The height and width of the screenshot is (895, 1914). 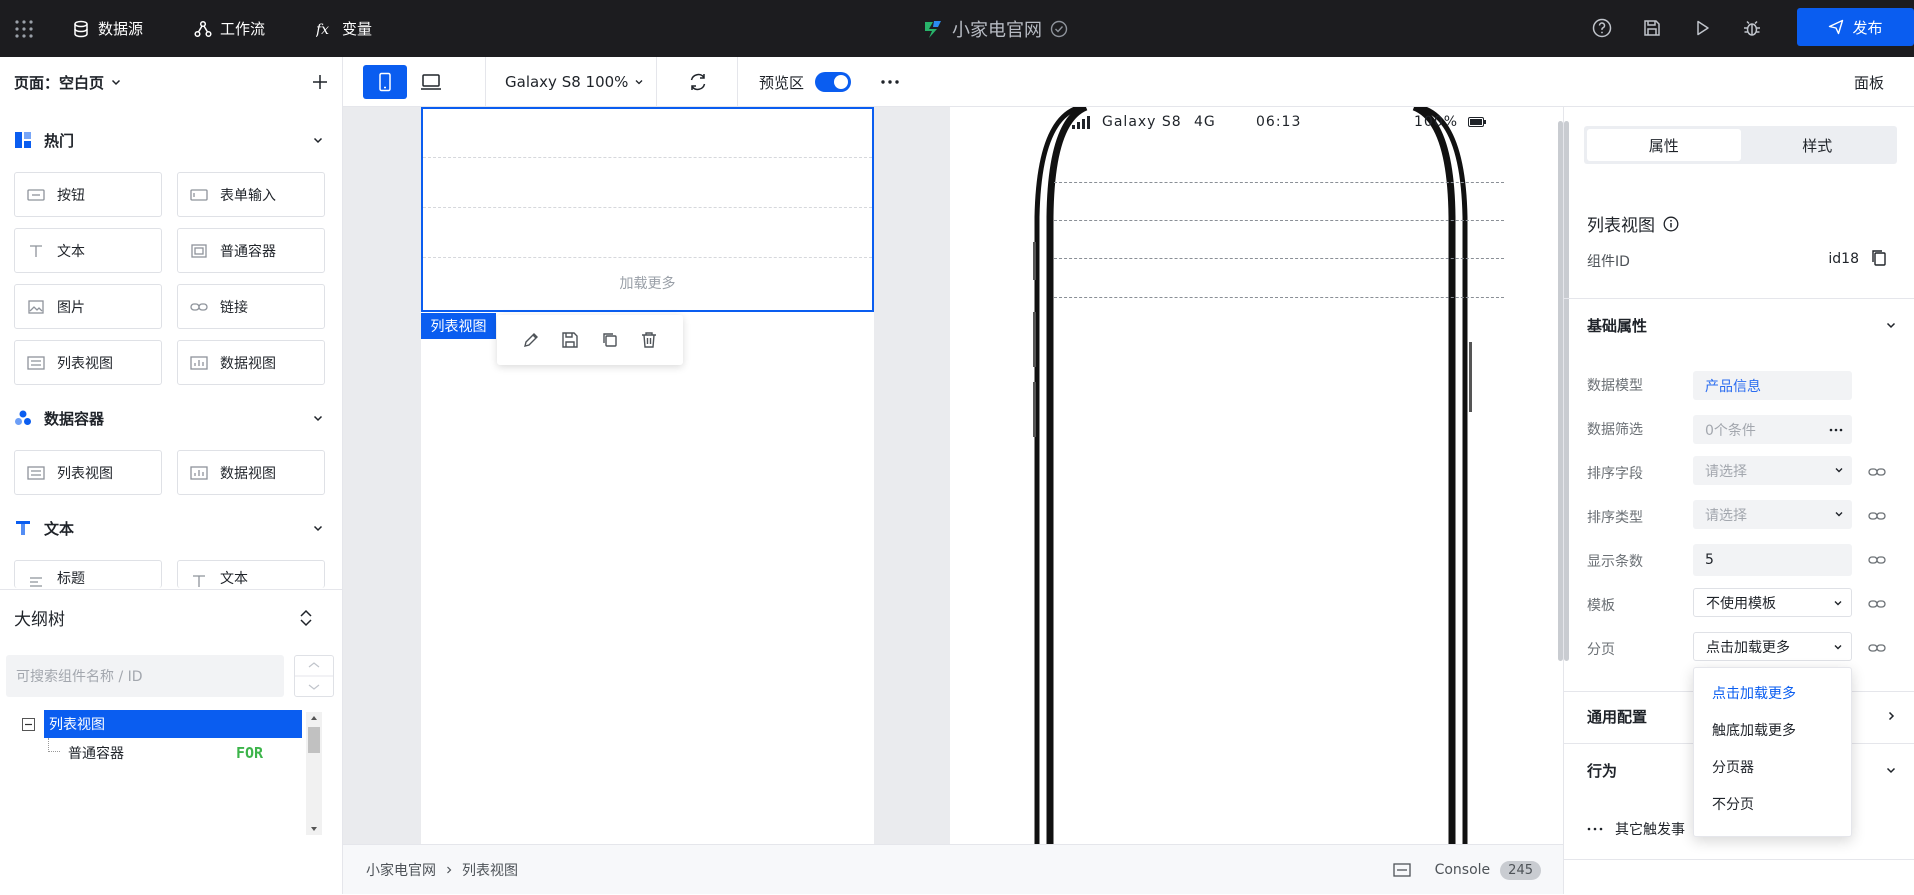 I want to click on component-label: 表单输入, so click(x=248, y=195).